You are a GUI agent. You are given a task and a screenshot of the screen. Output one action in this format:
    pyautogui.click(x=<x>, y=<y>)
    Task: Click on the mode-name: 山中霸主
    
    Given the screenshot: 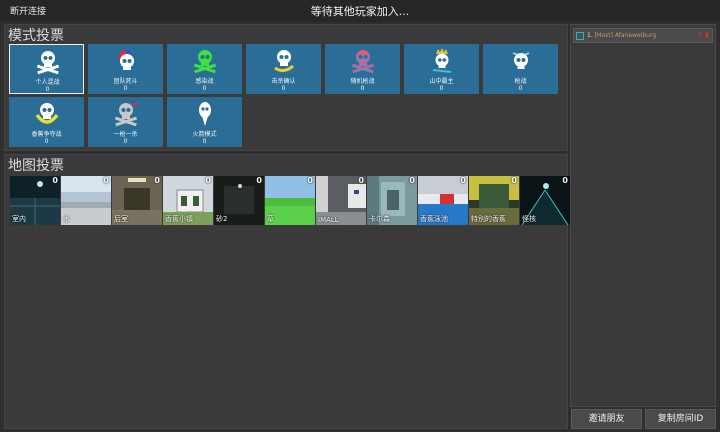 What is the action you would take?
    pyautogui.click(x=441, y=81)
    